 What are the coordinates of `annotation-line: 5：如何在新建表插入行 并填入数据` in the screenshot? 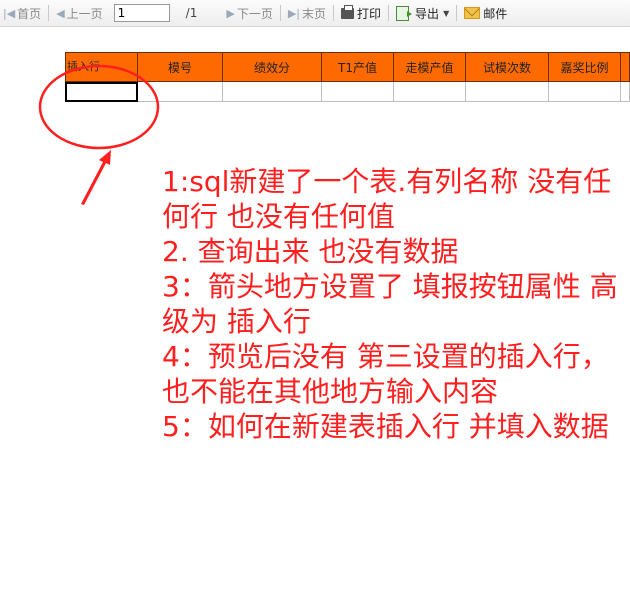 It's located at (385, 426).